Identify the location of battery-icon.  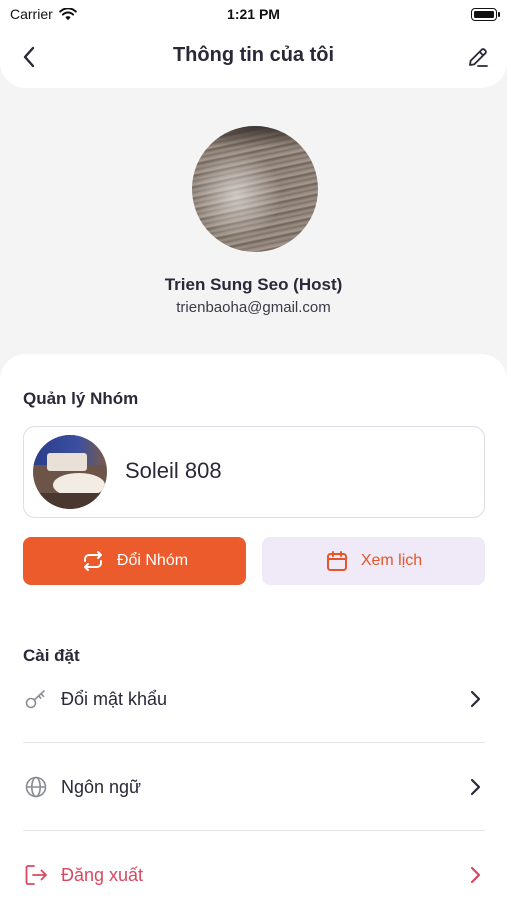
(485, 14).